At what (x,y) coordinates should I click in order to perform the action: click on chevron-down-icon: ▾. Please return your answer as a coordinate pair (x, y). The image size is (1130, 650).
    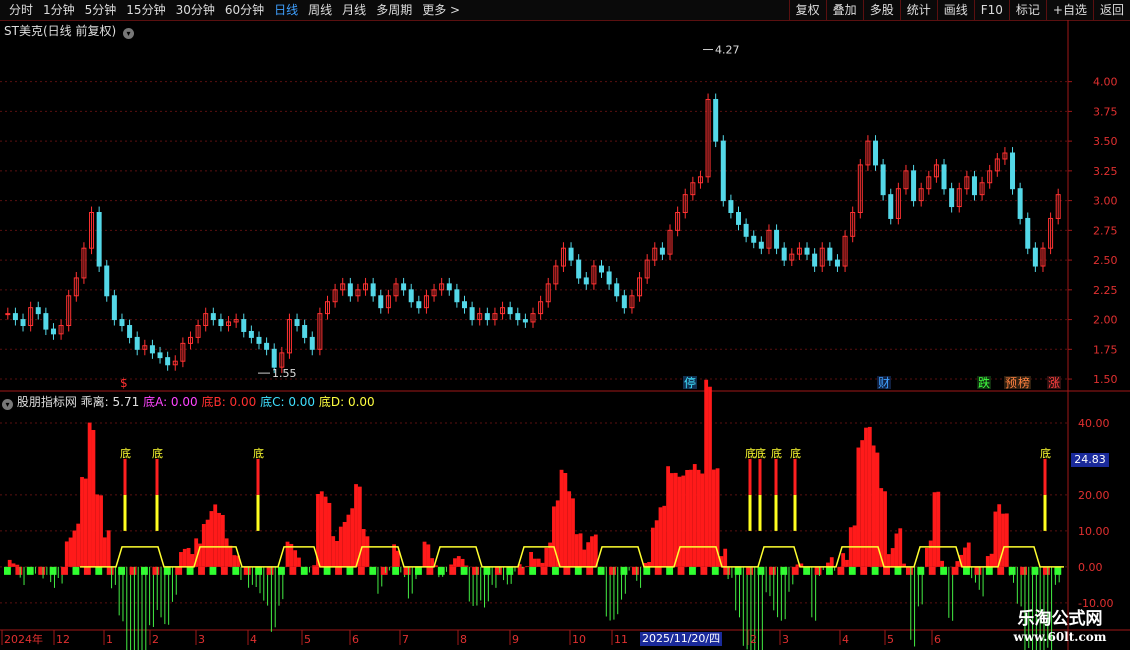
    Looking at the image, I should click on (7, 404).